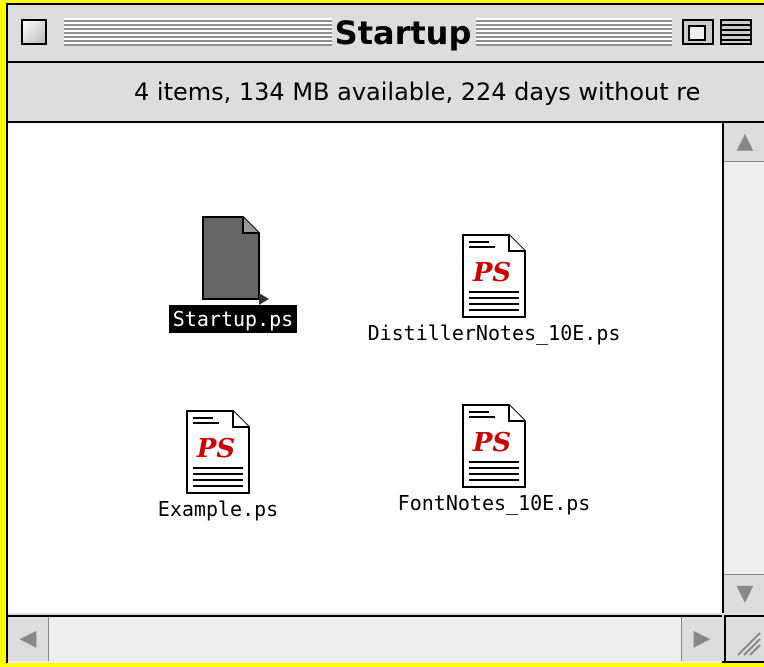  What do you see at coordinates (494, 503) in the screenshot?
I see `file-label: FontNotes_10E.ps` at bounding box center [494, 503].